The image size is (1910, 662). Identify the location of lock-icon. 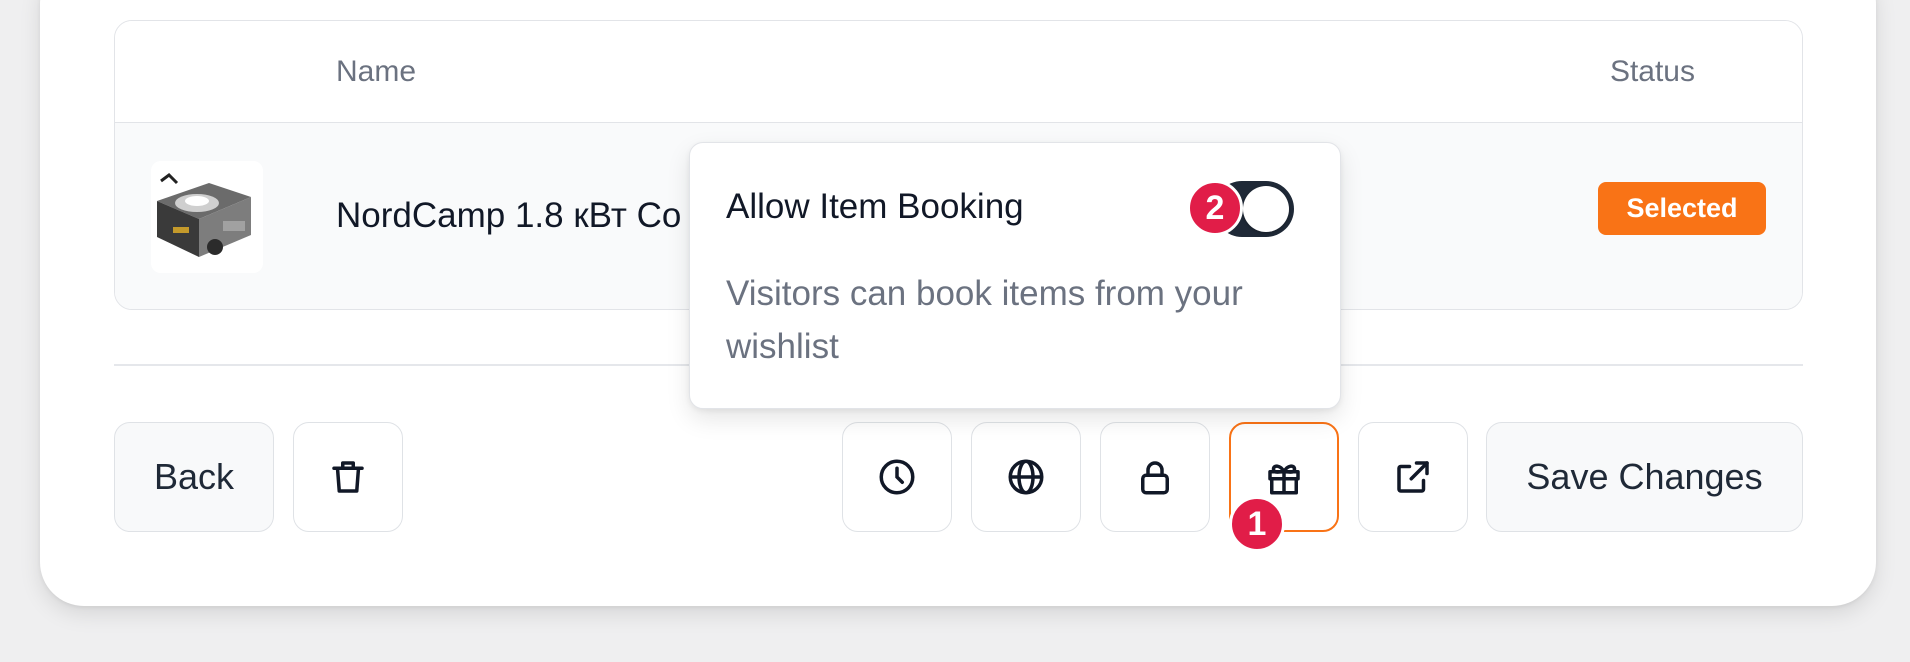
(1155, 478).